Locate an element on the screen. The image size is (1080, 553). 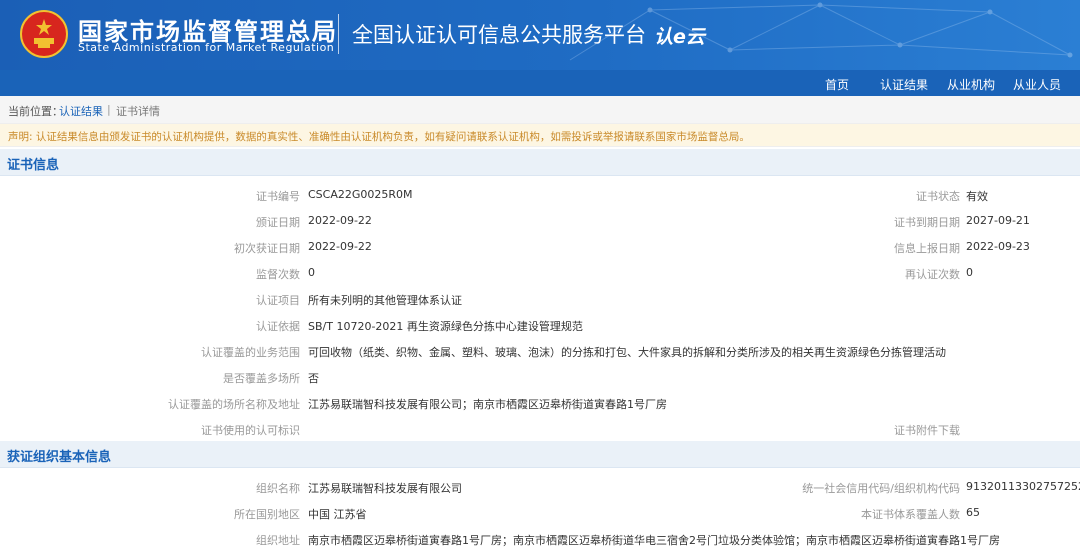
cert-row: 证书编号 CSCA22G0025R0M 证书状态 有效 is located at coordinates (540, 196).